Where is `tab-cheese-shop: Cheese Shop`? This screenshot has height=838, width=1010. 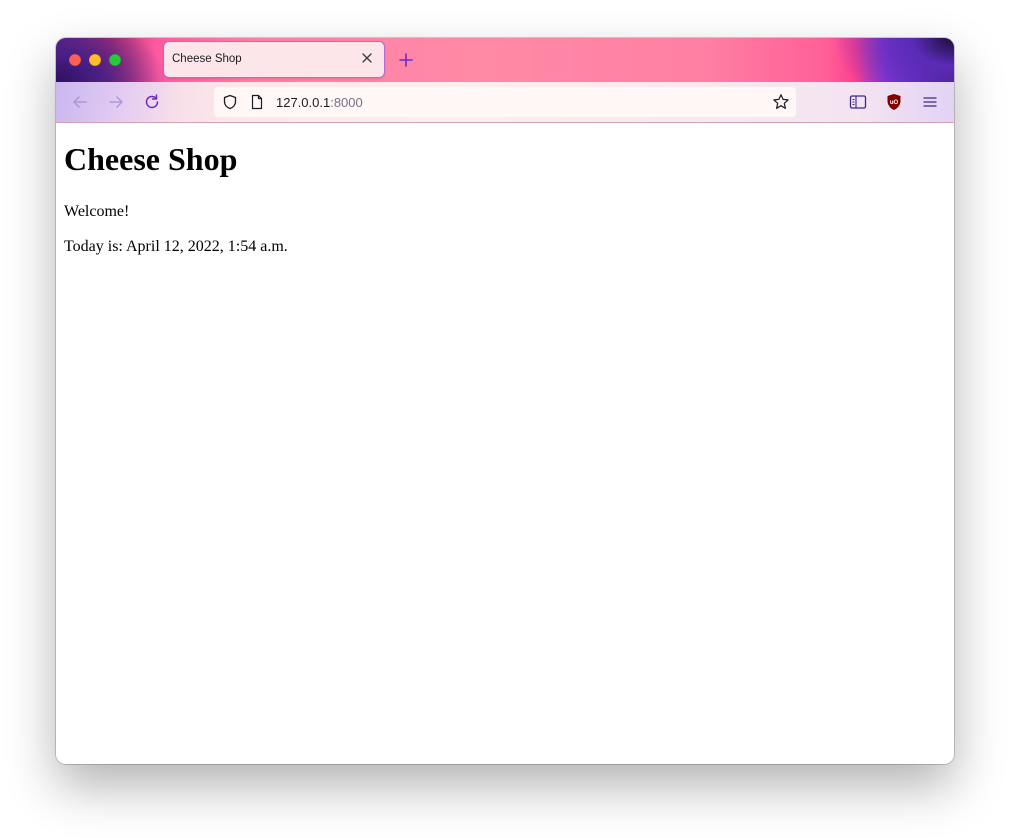
tab-cheese-shop: Cheese Shop is located at coordinates (274, 59).